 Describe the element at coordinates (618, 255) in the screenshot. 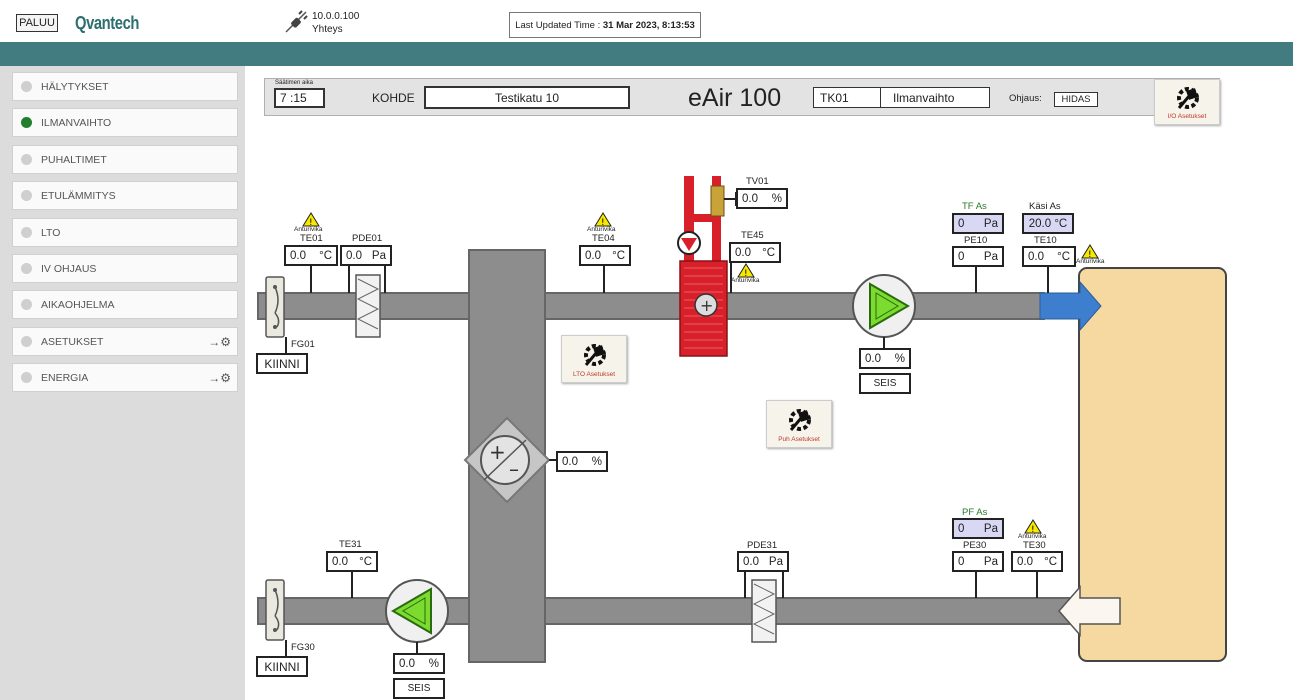

I see `te04-unit: °C` at that location.